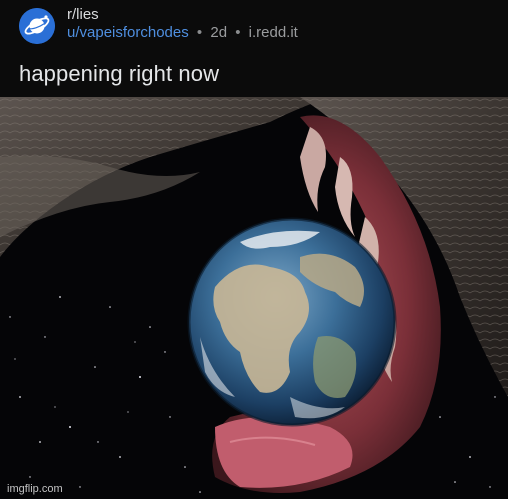  Describe the element at coordinates (219, 32) in the screenshot. I see `post-age: 2d` at that location.